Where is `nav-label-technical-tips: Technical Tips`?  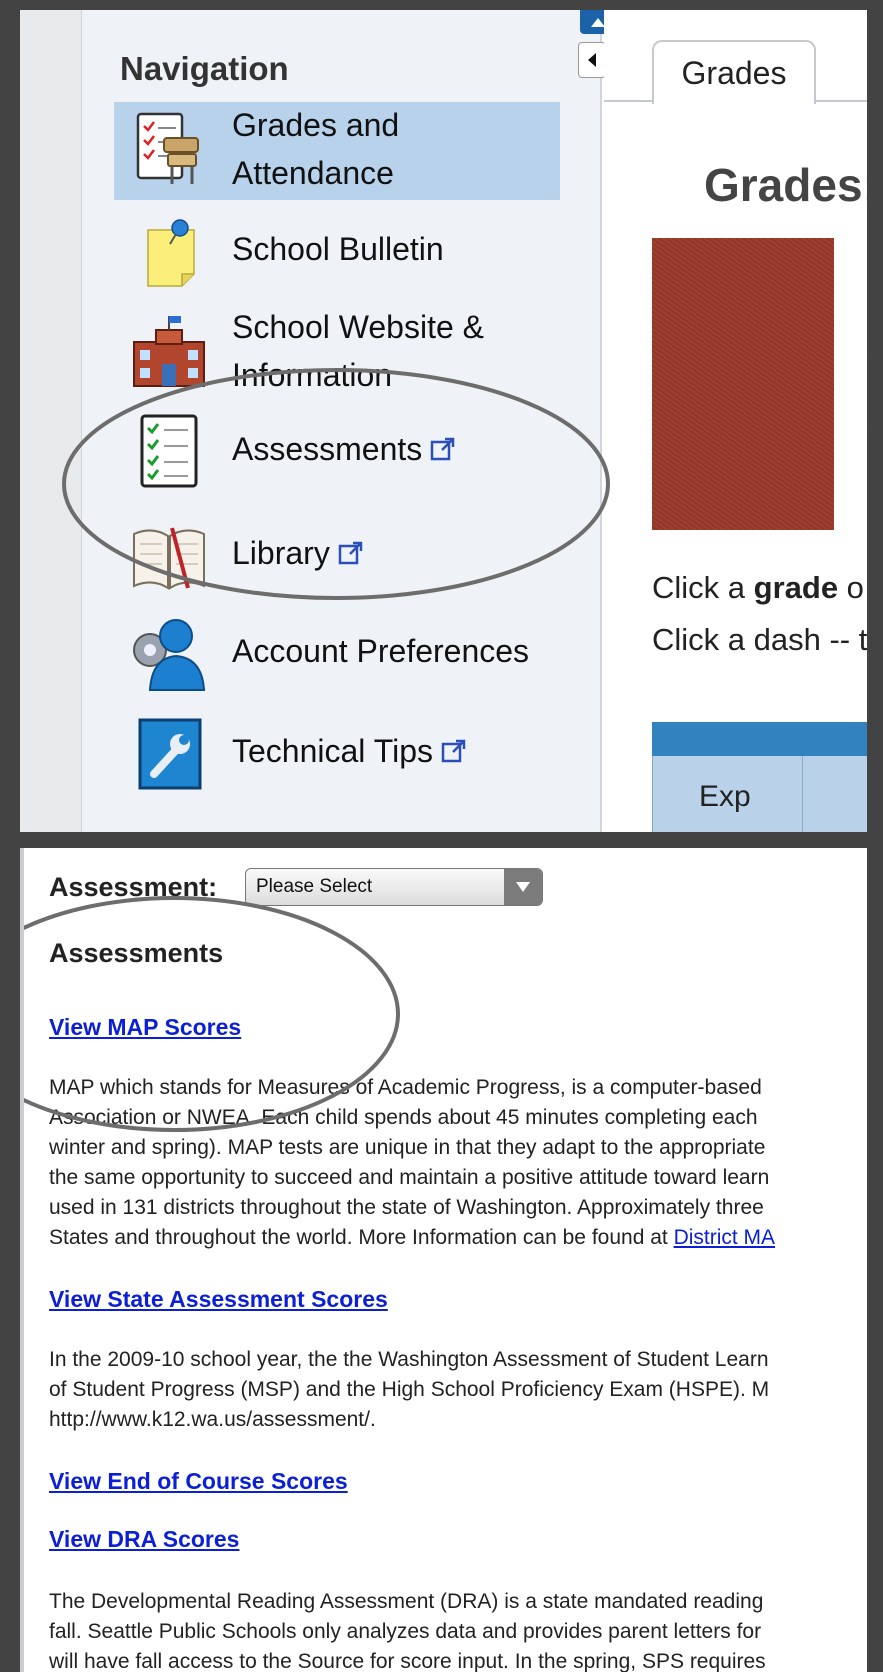
nav-label-technical-tips: Technical Tips is located at coordinates (349, 751).